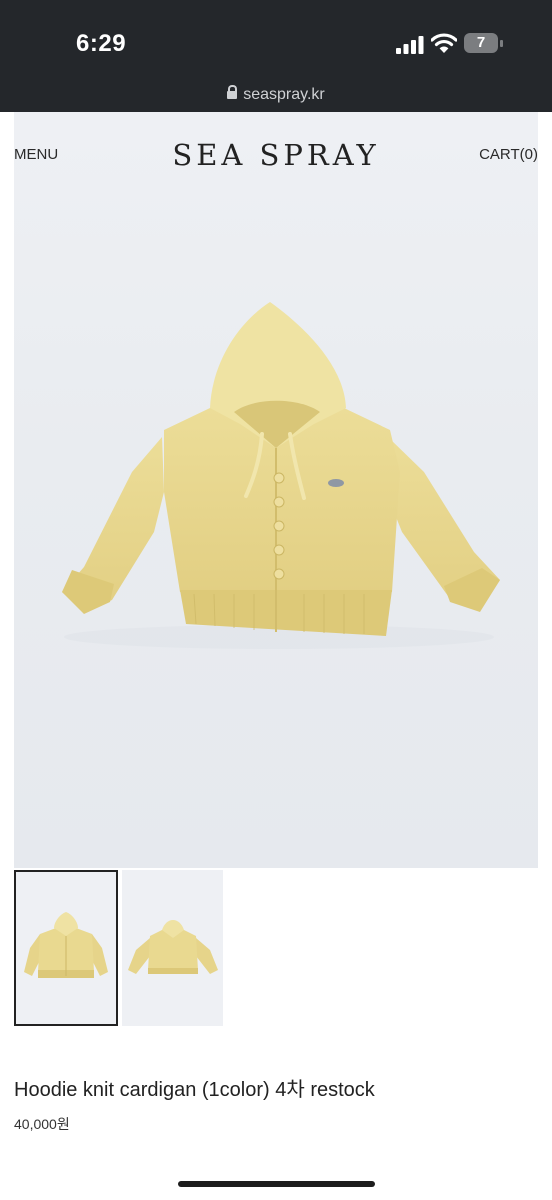  I want to click on signal-icon, so click(410, 45).